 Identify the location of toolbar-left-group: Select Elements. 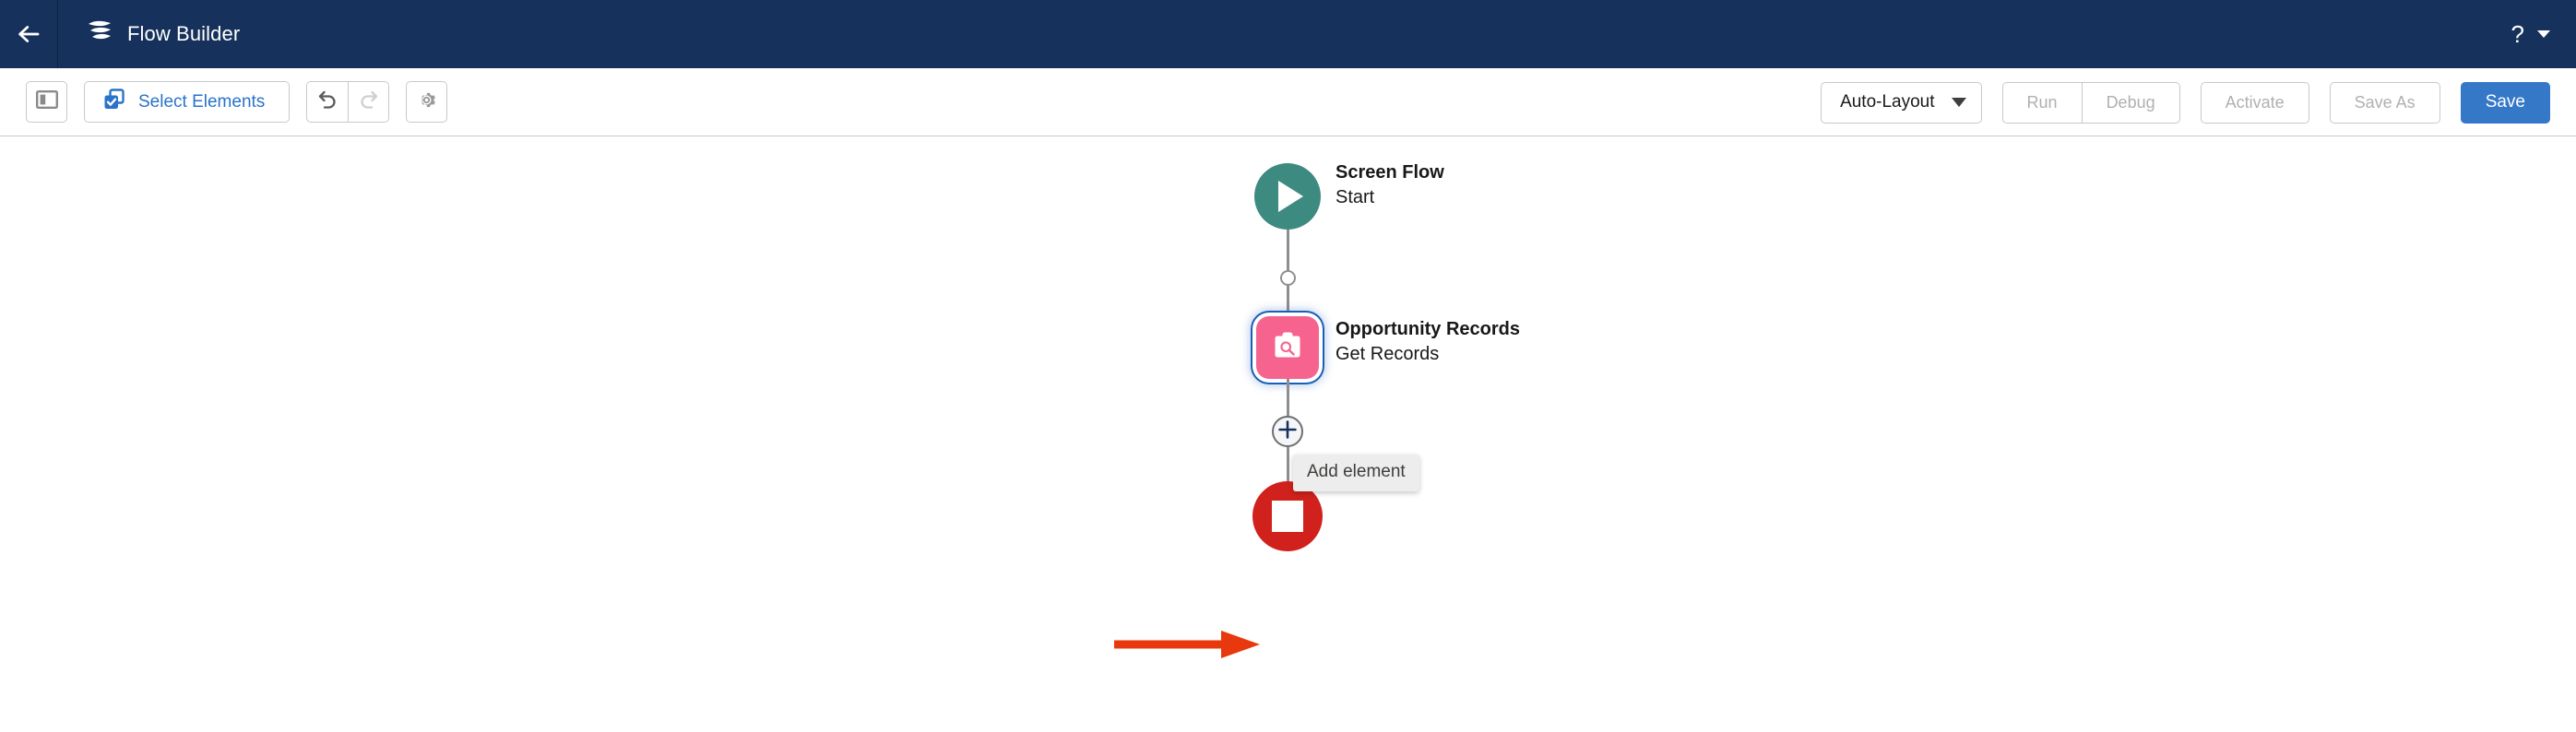
(237, 102).